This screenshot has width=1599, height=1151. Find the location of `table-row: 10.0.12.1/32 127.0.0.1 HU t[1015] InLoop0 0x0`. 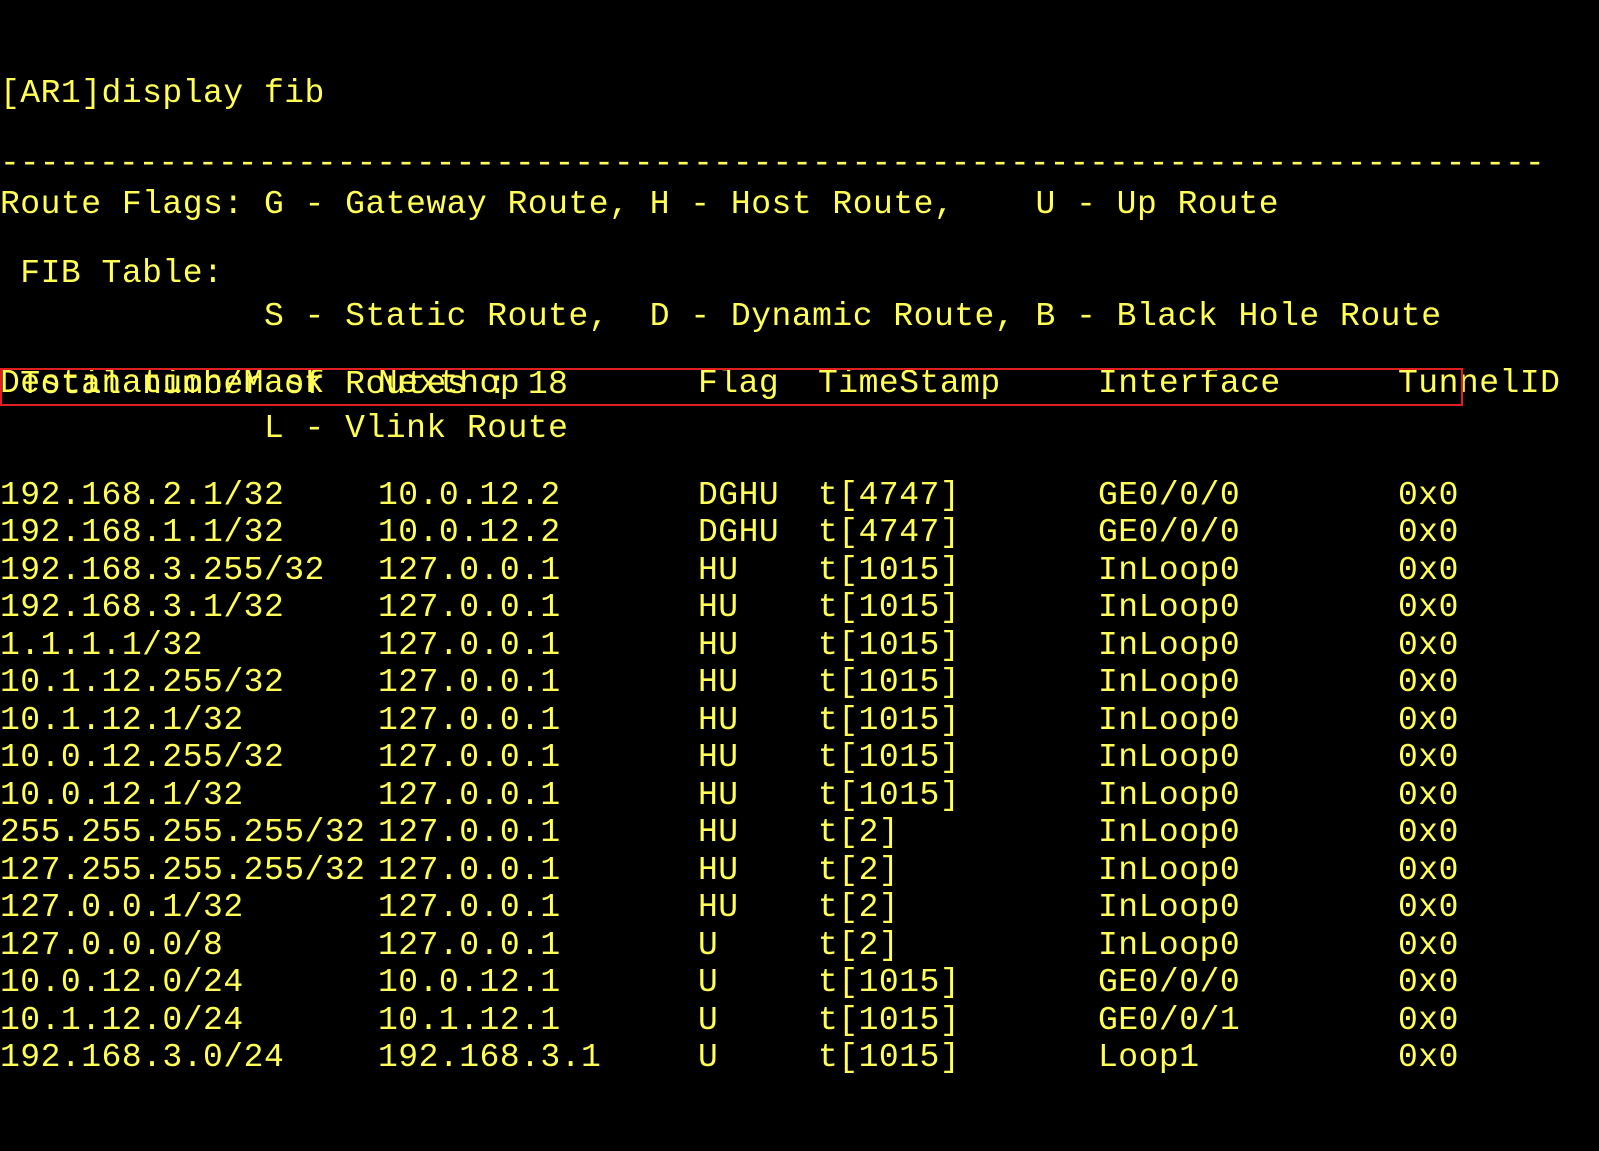

table-row: 10.0.12.1/32 127.0.0.1 HU t[1015] InLoop0 0x0 is located at coordinates (799, 796).